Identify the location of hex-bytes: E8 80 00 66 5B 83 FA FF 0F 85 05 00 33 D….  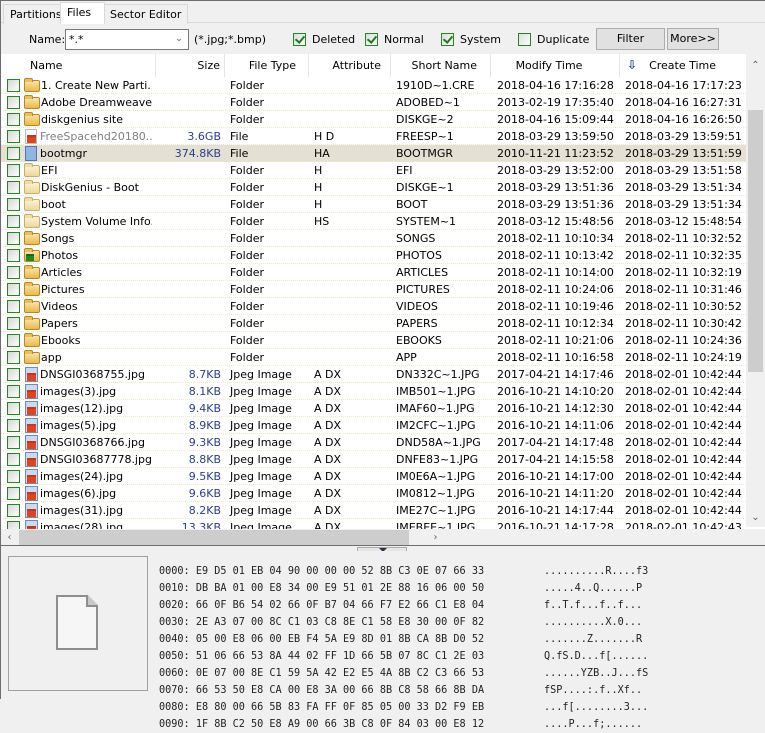
(340, 707).